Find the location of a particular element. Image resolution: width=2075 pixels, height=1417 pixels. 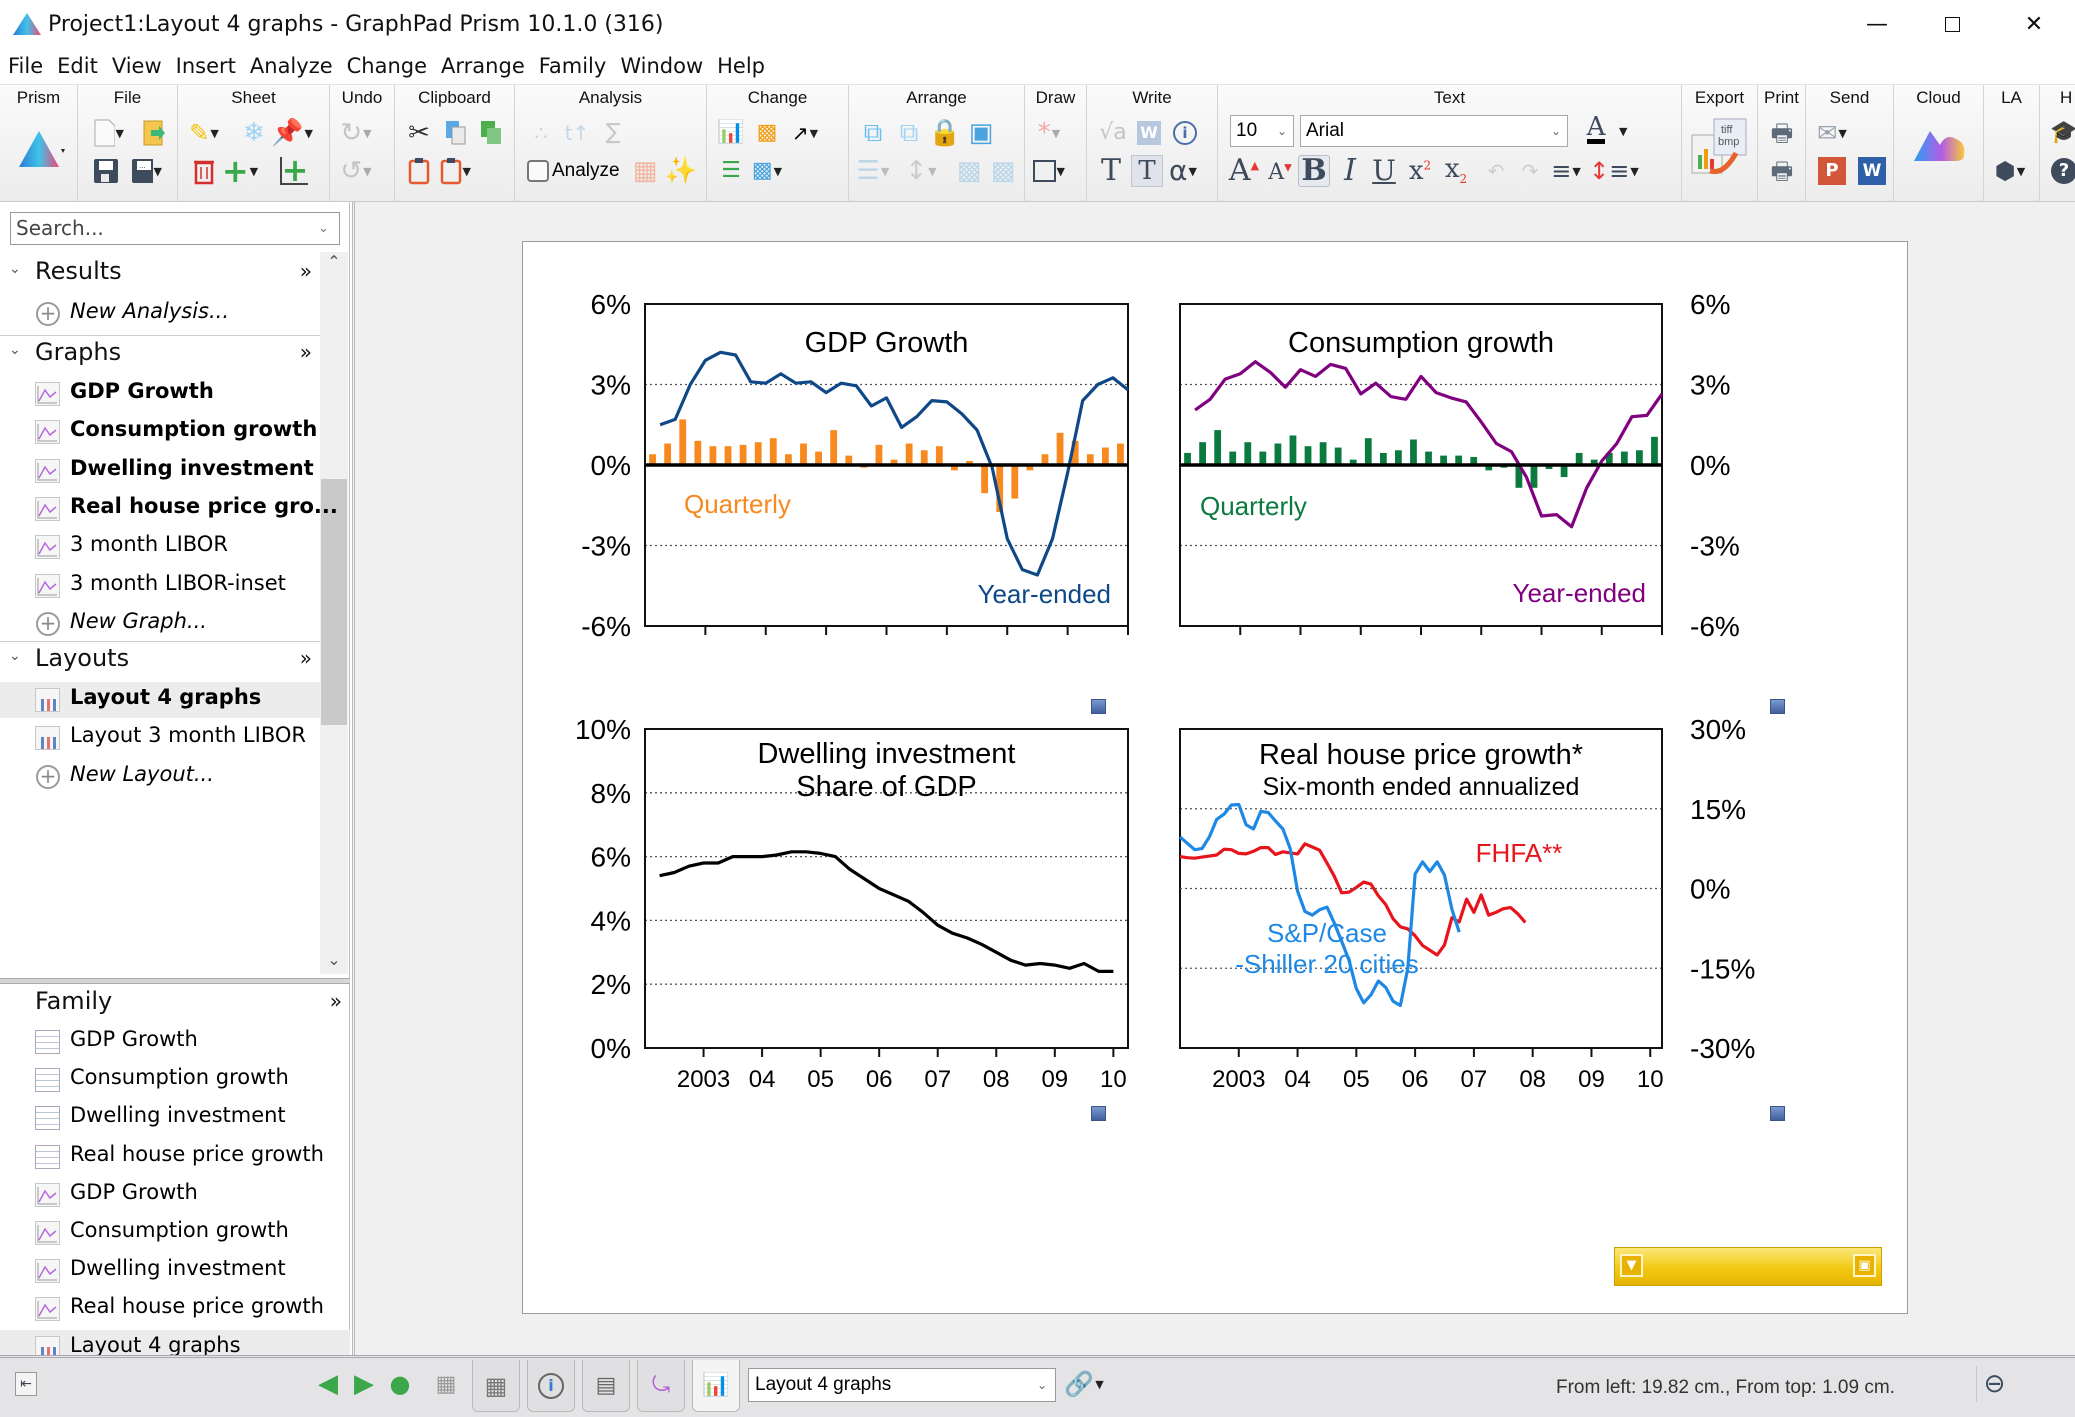

group-objects-button: ▩ is located at coordinates (969, 171).